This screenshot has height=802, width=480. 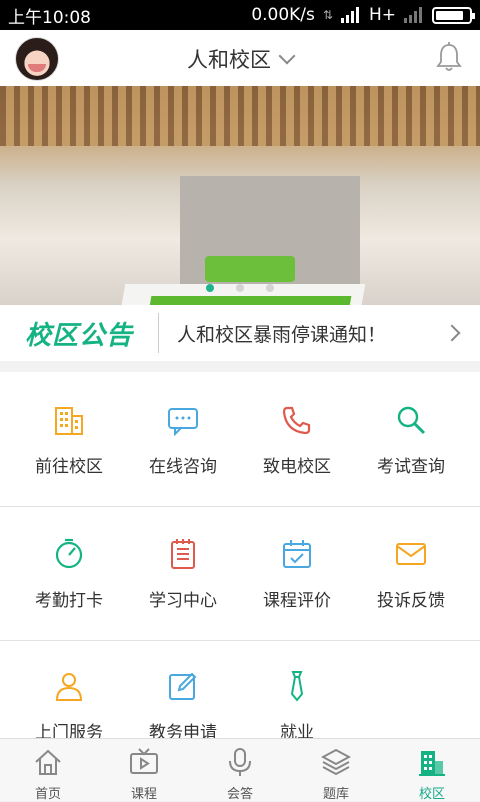 What do you see at coordinates (297, 439) in the screenshot?
I see `grid-item-0-2: 致电校区` at bounding box center [297, 439].